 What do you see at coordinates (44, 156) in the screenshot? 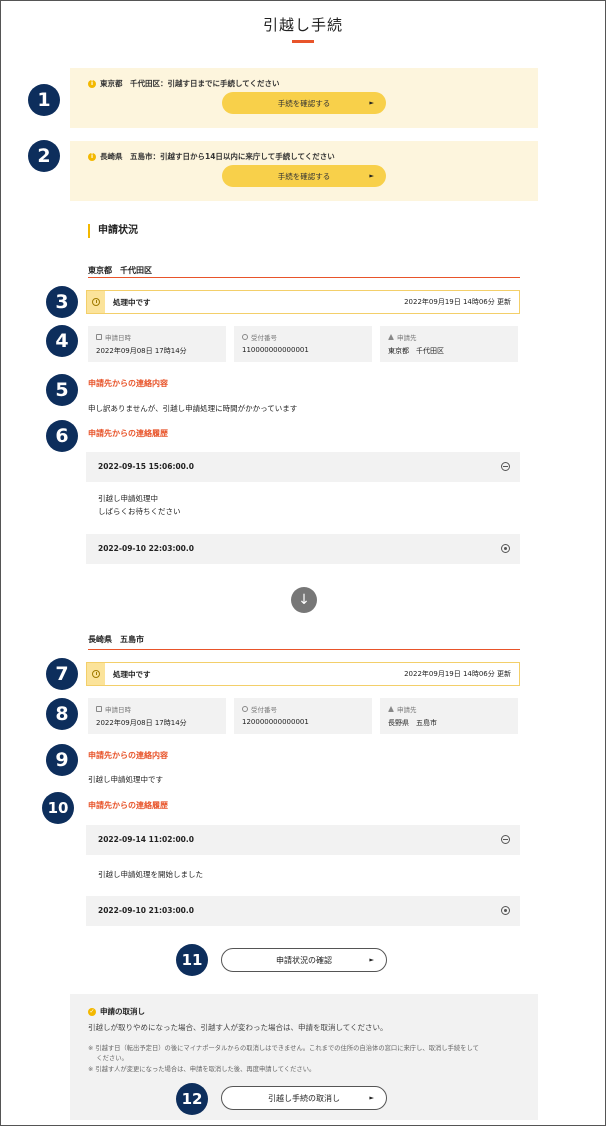
I see `marker-2: 2` at bounding box center [44, 156].